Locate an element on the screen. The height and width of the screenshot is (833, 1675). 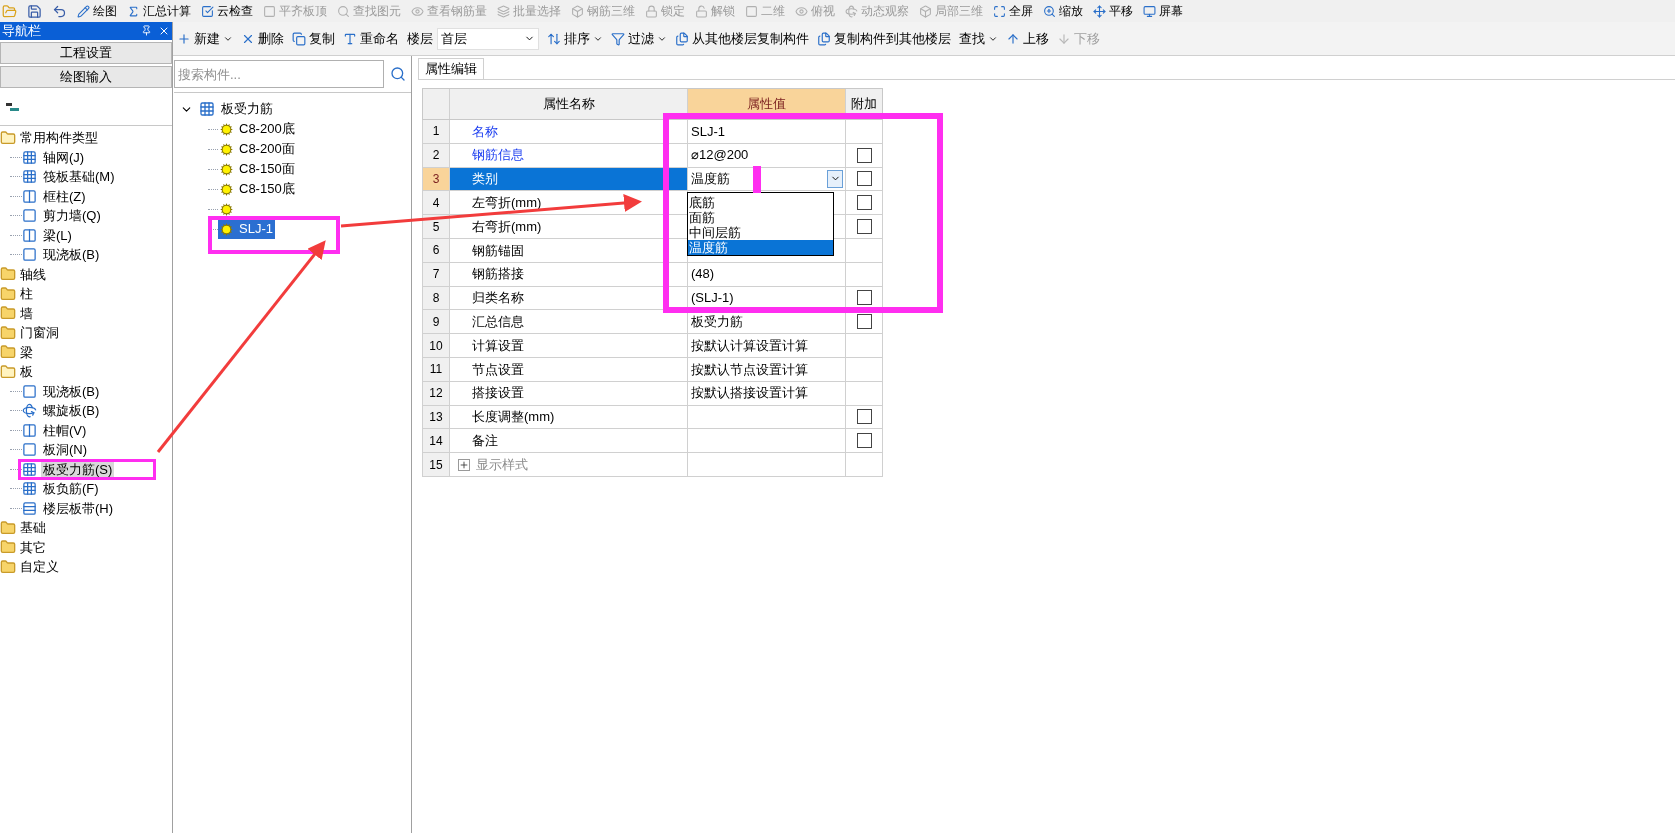
tree-item: C8-200面 is located at coordinates (257, 149).